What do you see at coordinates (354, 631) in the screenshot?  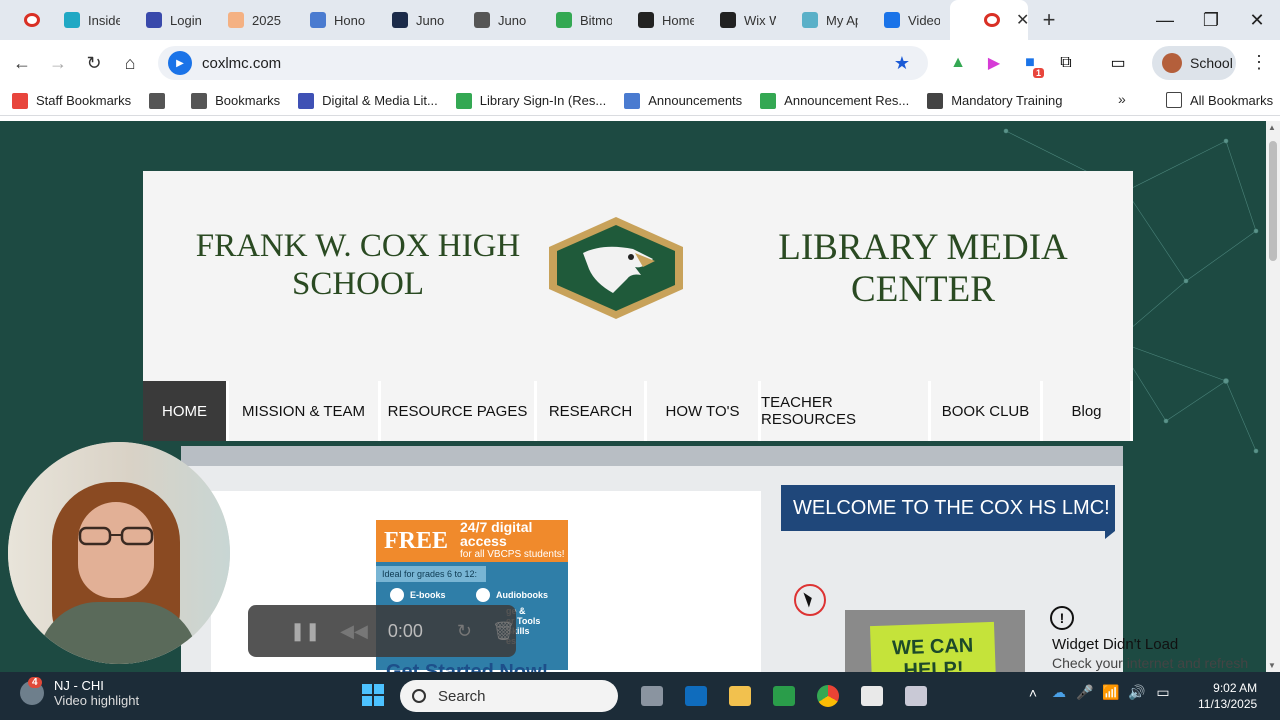 I see `rewind-icon: ◀◀` at bounding box center [354, 631].